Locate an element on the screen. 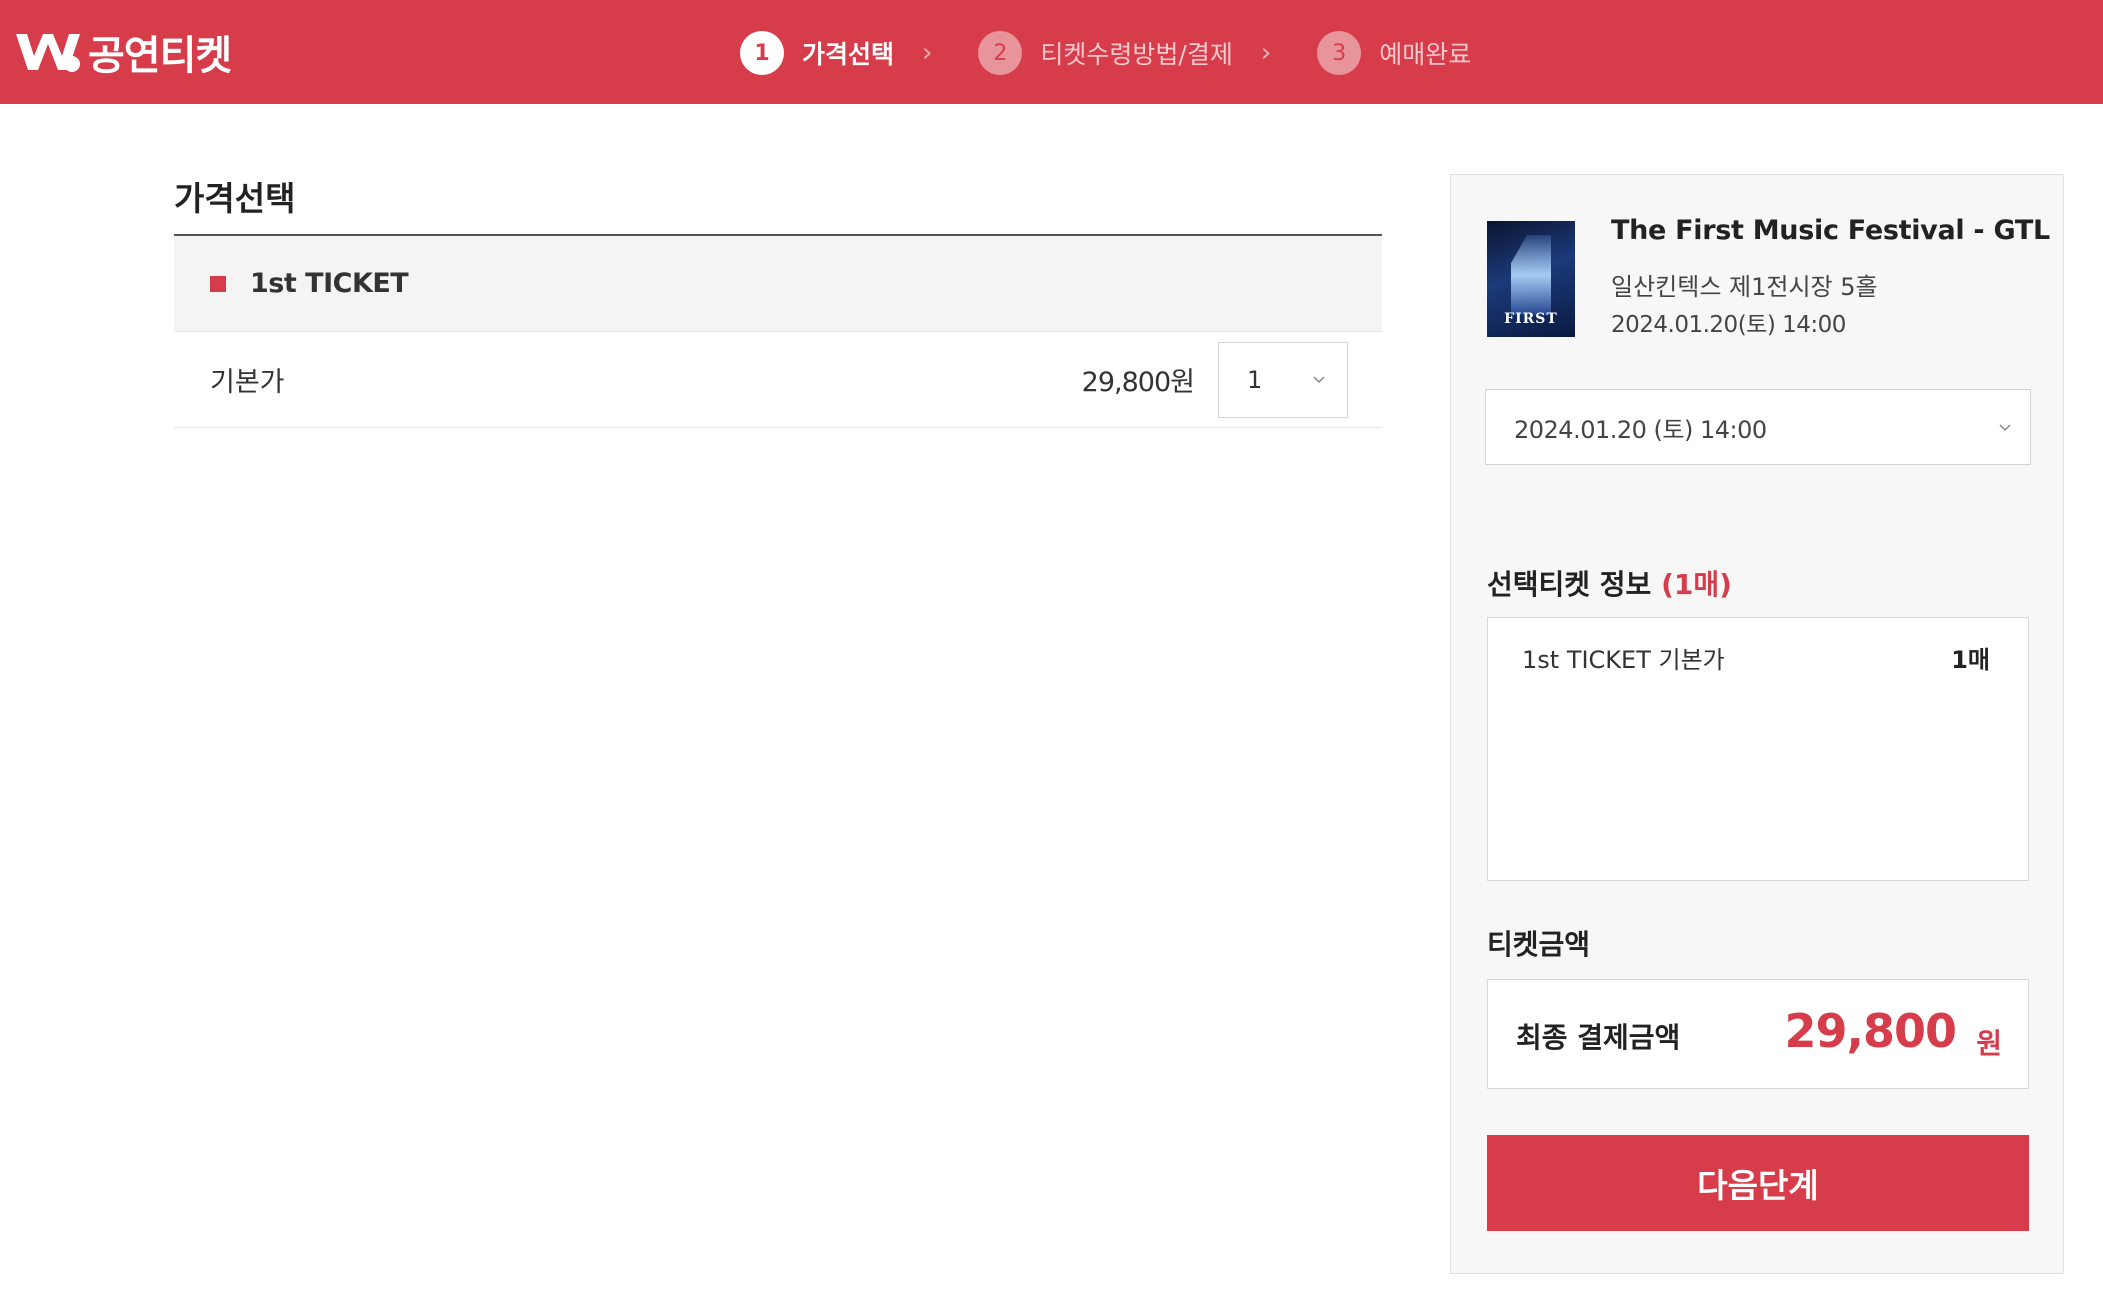 The image size is (2103, 1303). grade-color-marker is located at coordinates (218, 283).